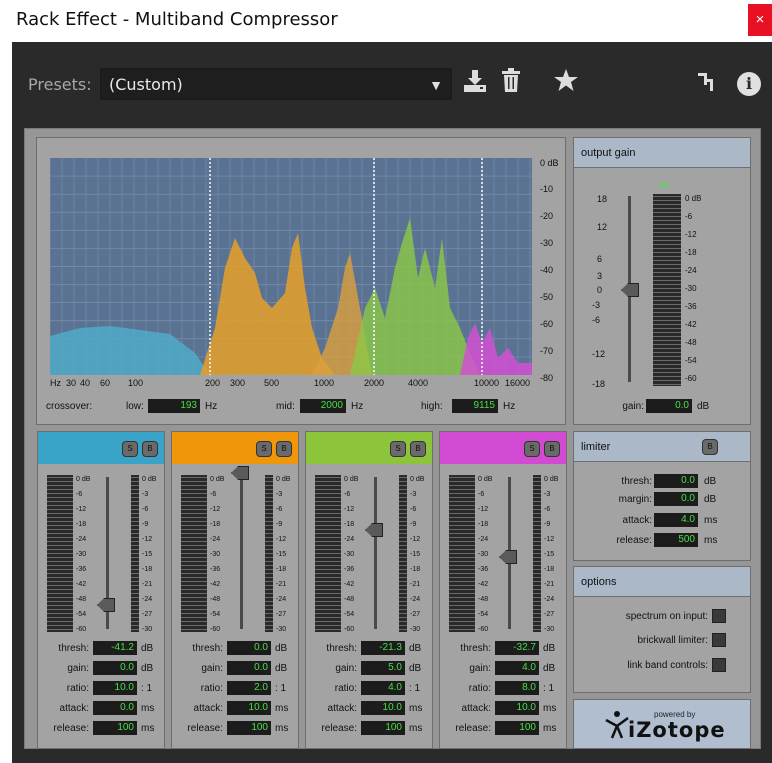 Image resolution: width=772 pixels, height=763 pixels. I want to click on band-1-bypass-button: B, so click(150, 449).